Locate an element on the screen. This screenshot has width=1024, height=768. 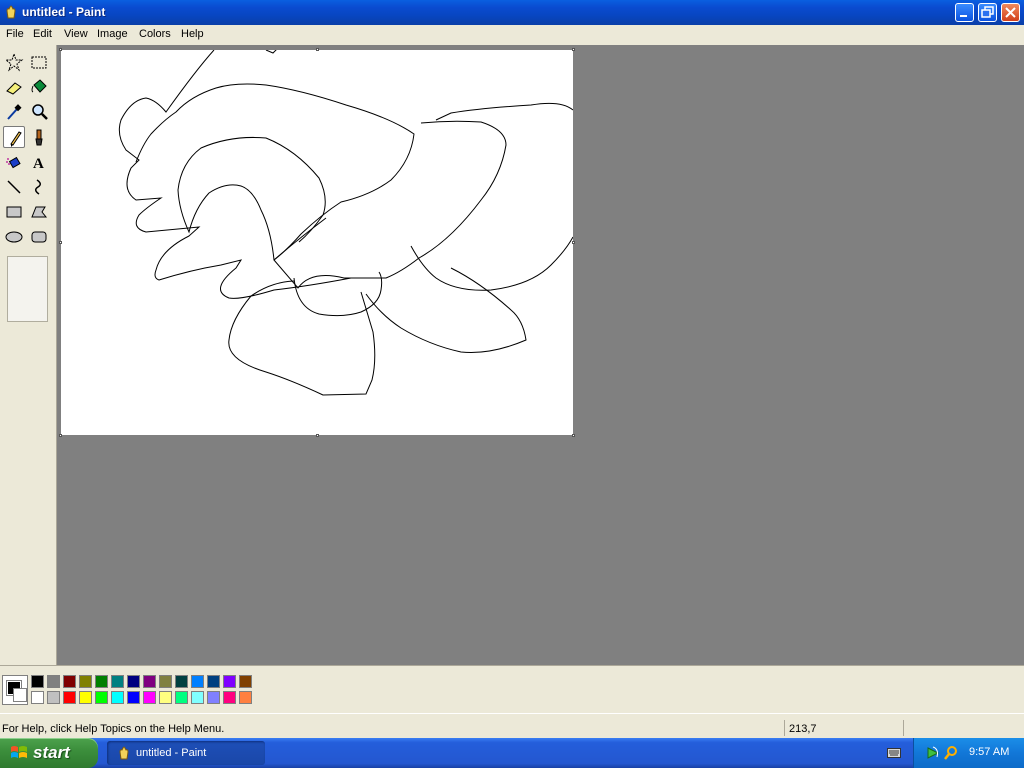
title-bar: untitled - Paint is located at coordinates (512, 12).